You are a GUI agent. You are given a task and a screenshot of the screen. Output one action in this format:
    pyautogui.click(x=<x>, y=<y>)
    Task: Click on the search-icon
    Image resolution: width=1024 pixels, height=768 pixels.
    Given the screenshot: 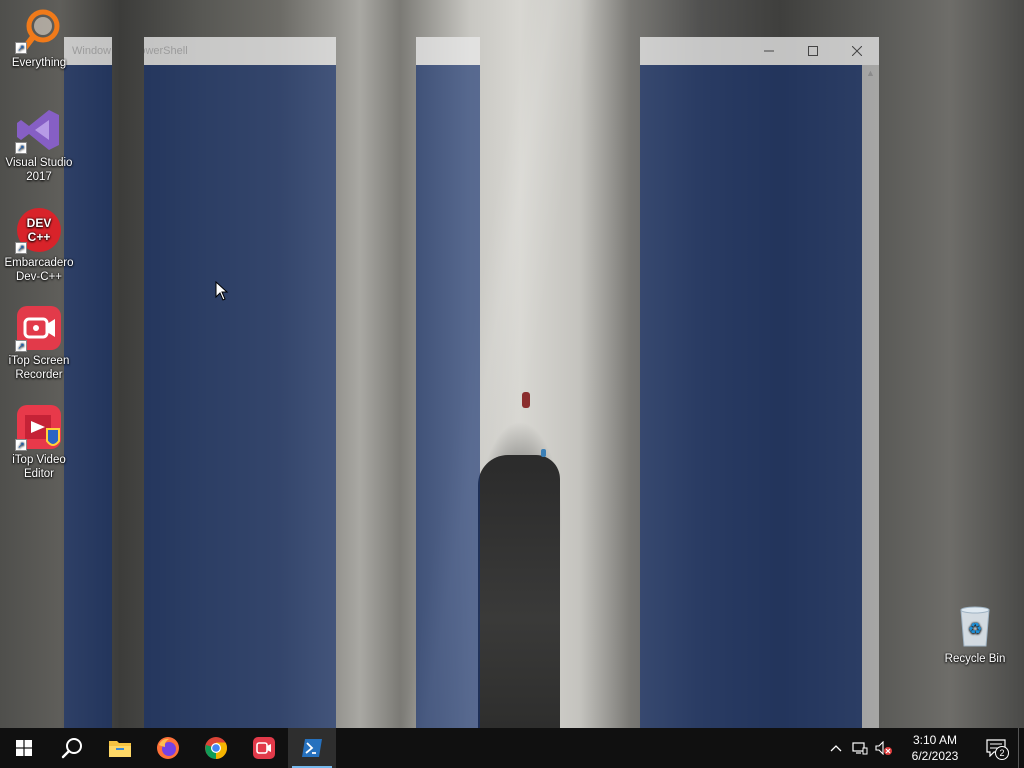 What is the action you would take?
    pyautogui.click(x=71, y=748)
    